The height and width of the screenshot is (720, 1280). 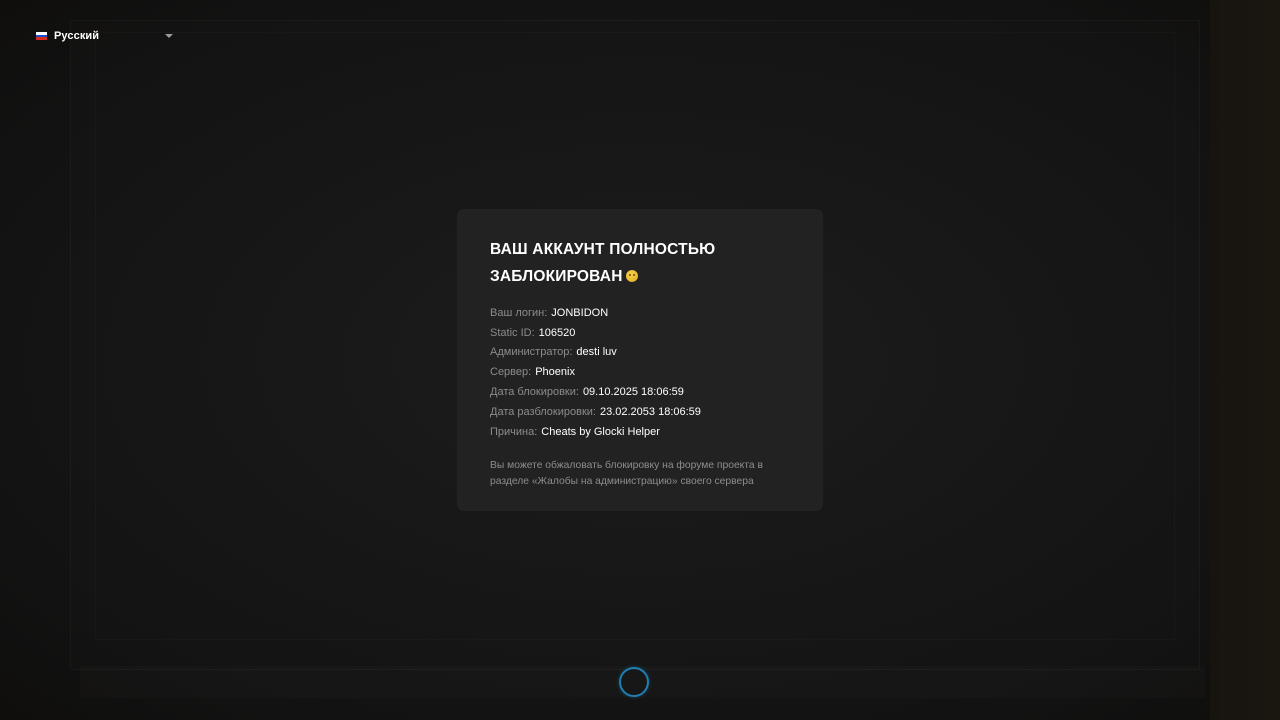 I want to click on detail-value: JONBIDON, so click(x=580, y=312).